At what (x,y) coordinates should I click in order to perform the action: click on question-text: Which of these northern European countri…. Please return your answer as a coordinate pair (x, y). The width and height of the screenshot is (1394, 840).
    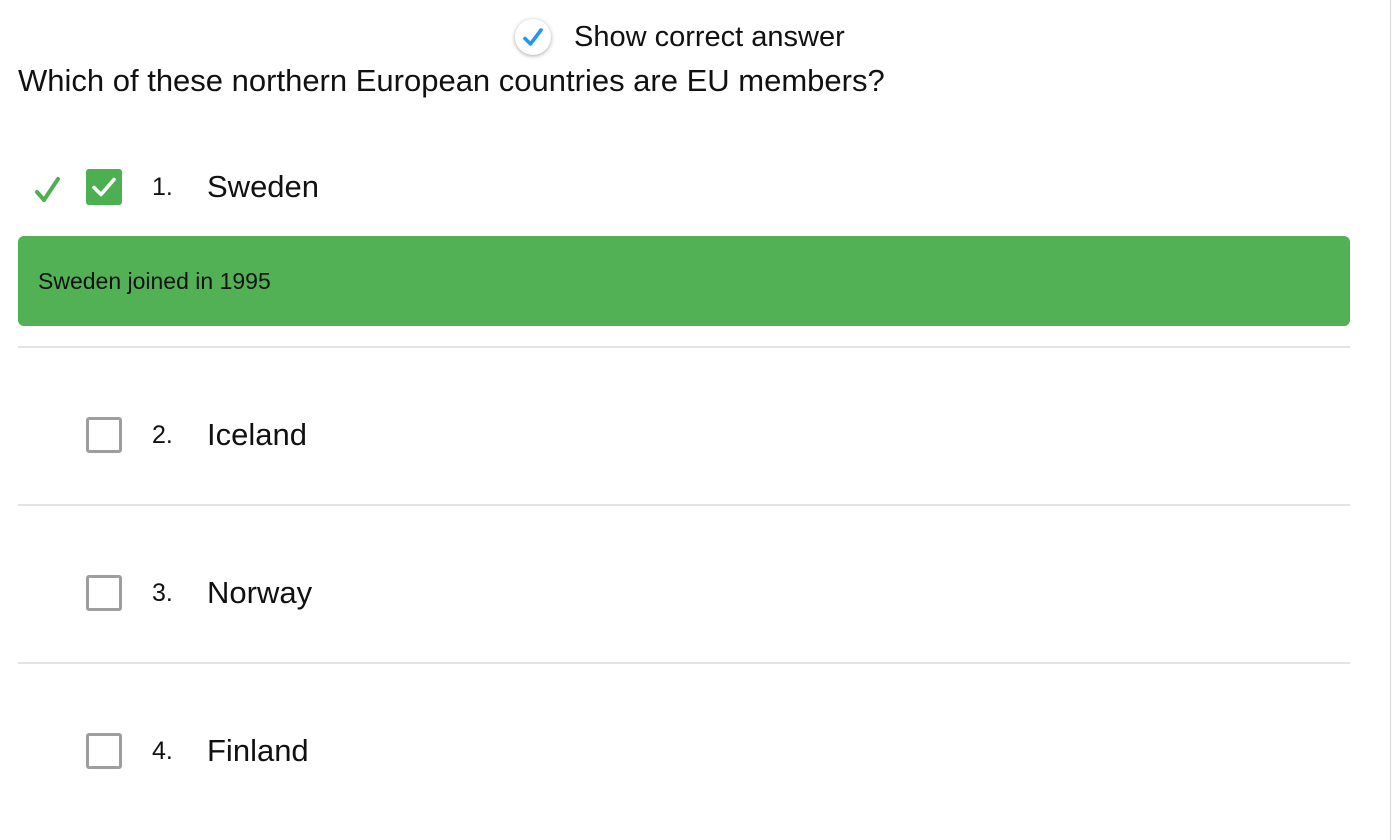
    Looking at the image, I should click on (451, 80).